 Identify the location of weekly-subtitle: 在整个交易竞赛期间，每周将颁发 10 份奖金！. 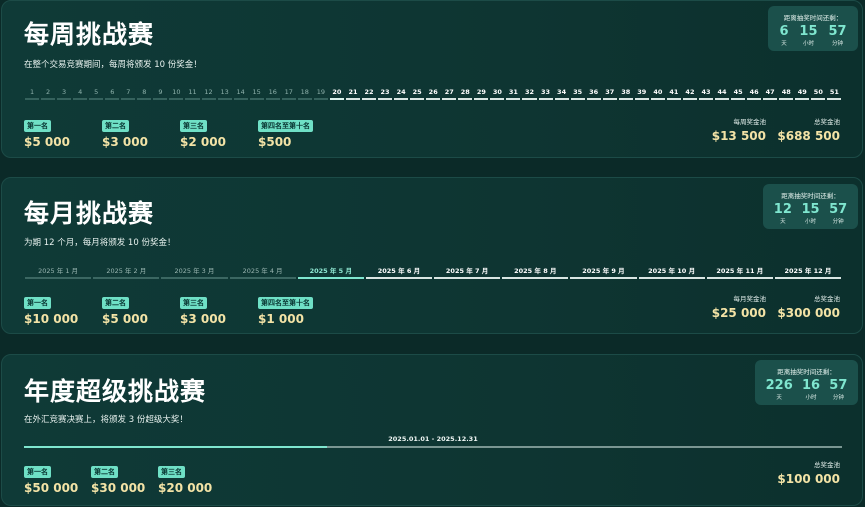
(113, 65).